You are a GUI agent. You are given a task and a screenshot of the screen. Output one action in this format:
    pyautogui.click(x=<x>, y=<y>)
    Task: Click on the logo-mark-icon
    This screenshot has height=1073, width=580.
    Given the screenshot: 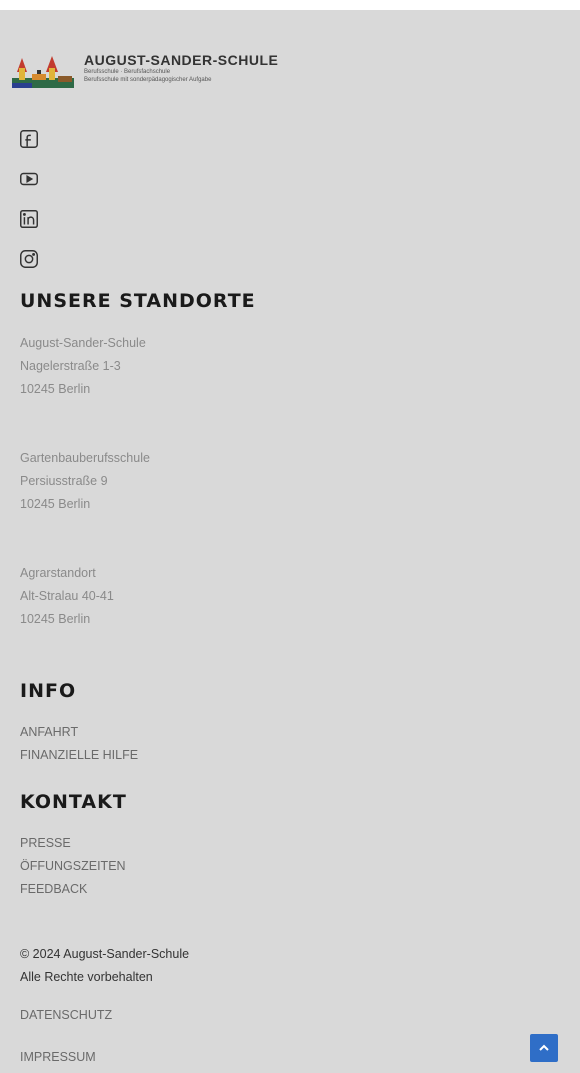 What is the action you would take?
    pyautogui.click(x=43, y=71)
    